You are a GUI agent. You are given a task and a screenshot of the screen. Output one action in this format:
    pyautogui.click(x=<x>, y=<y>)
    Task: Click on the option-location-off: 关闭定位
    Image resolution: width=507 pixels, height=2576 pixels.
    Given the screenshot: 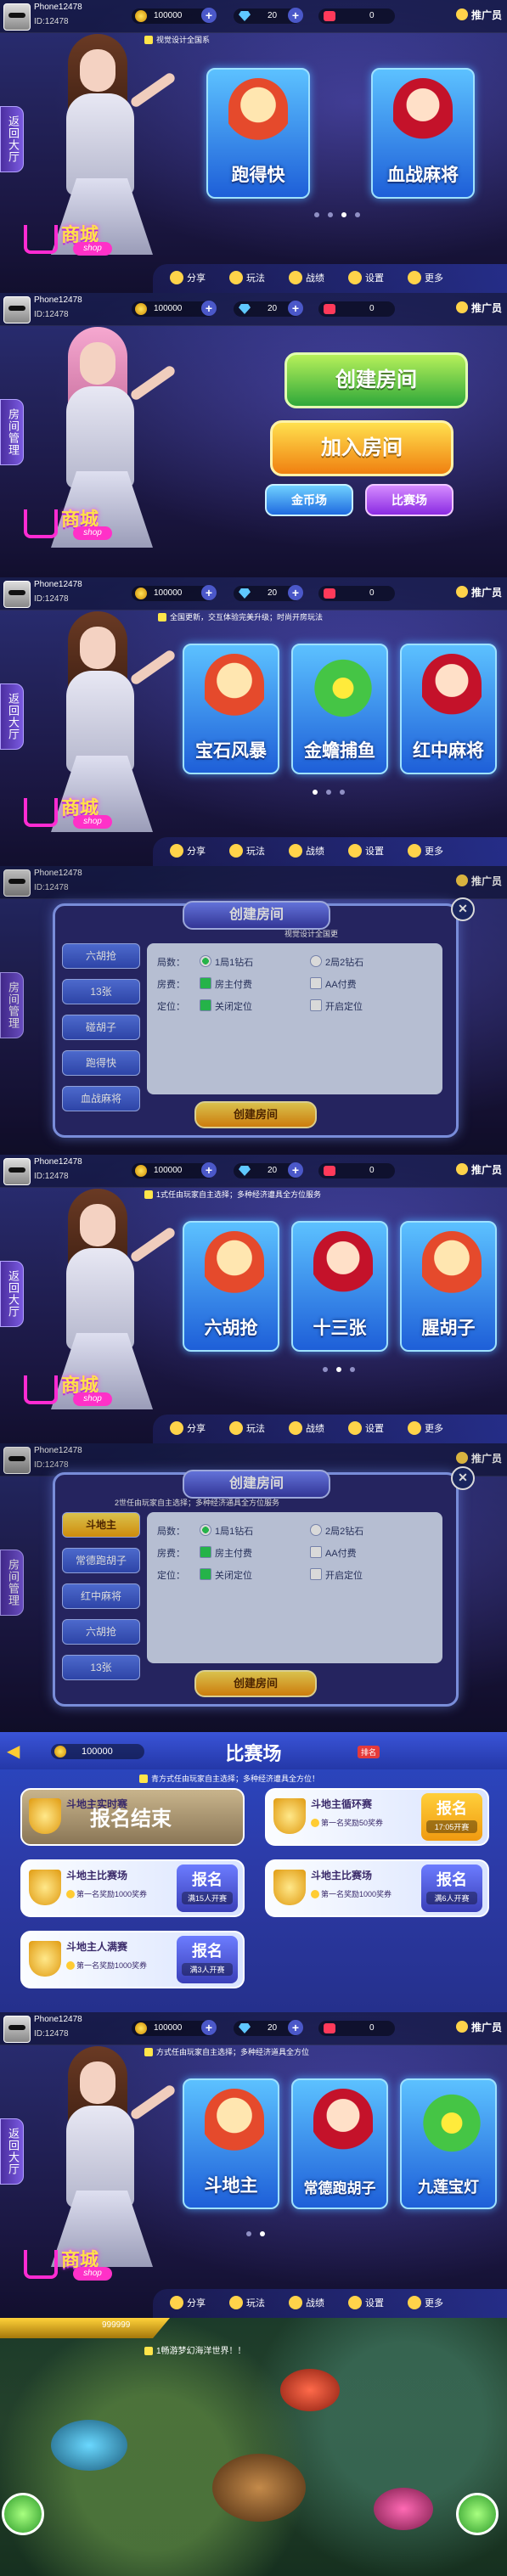 What is the action you would take?
    pyautogui.click(x=226, y=1006)
    